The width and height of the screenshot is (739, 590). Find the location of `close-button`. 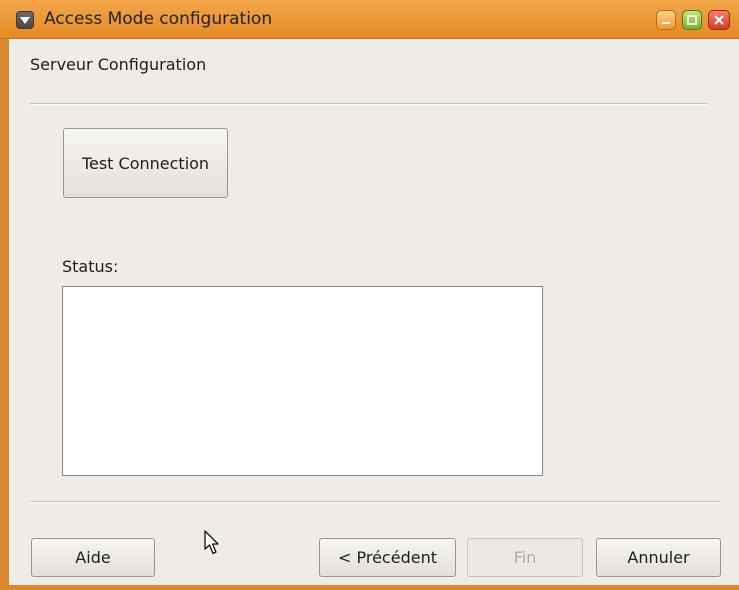

close-button is located at coordinates (719, 20).